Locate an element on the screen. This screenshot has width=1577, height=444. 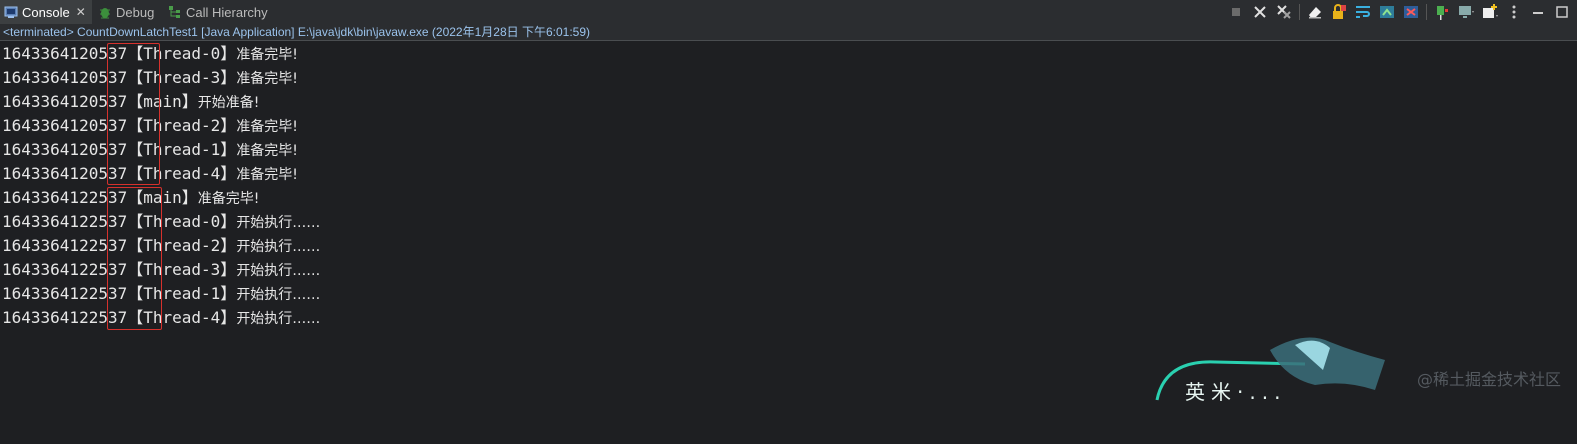
tab-label: Call Hierarchy is located at coordinates (227, 12).